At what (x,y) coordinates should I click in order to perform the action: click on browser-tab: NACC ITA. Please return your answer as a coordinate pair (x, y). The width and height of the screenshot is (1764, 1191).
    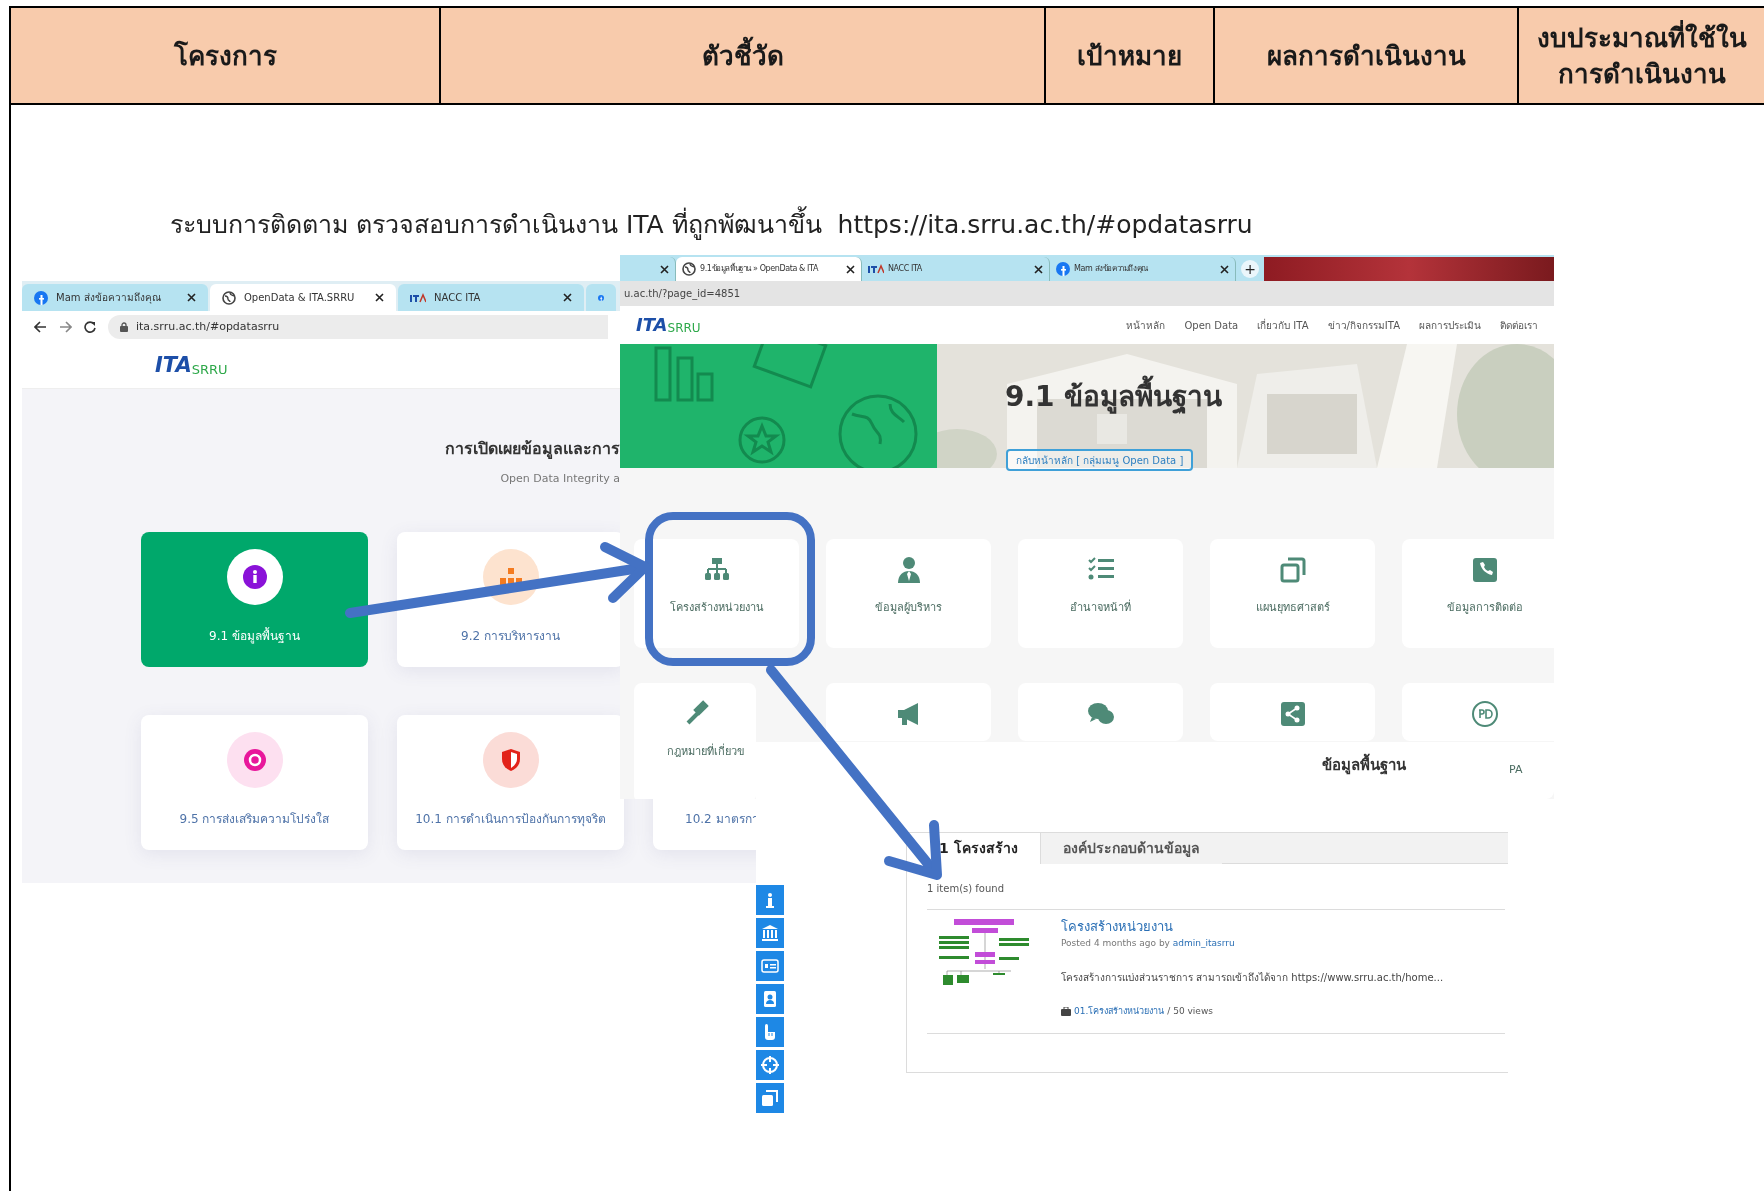
    Looking at the image, I should click on (491, 297).